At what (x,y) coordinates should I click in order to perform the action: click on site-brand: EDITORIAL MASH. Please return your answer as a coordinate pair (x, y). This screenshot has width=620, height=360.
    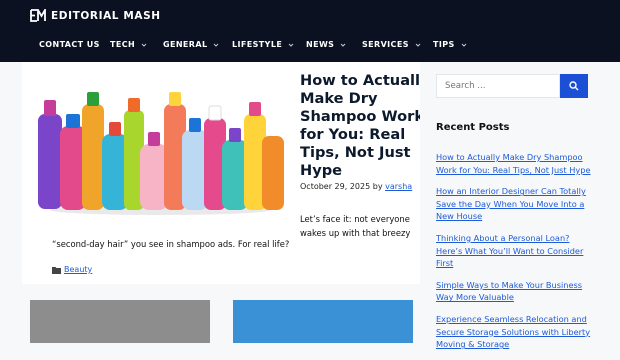
    Looking at the image, I should click on (95, 15).